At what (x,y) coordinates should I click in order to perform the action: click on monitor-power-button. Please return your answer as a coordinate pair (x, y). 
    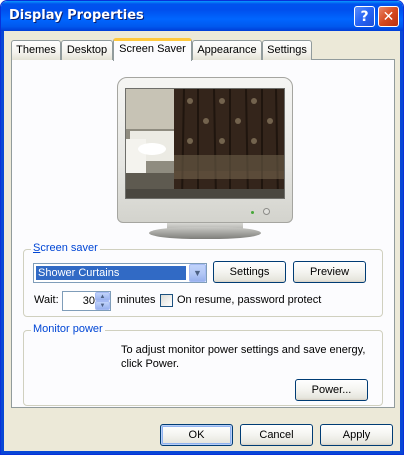
    Looking at the image, I should click on (266, 211).